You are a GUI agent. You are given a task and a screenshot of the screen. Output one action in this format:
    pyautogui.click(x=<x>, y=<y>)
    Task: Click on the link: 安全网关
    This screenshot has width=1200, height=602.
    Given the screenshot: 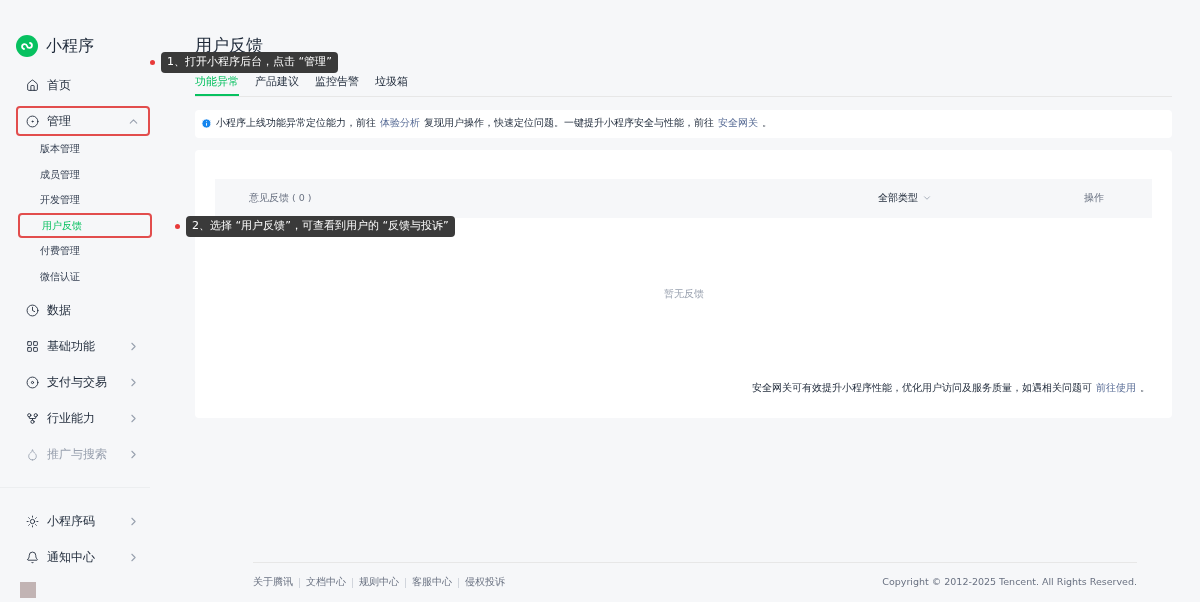 What is the action you would take?
    pyautogui.click(x=738, y=123)
    